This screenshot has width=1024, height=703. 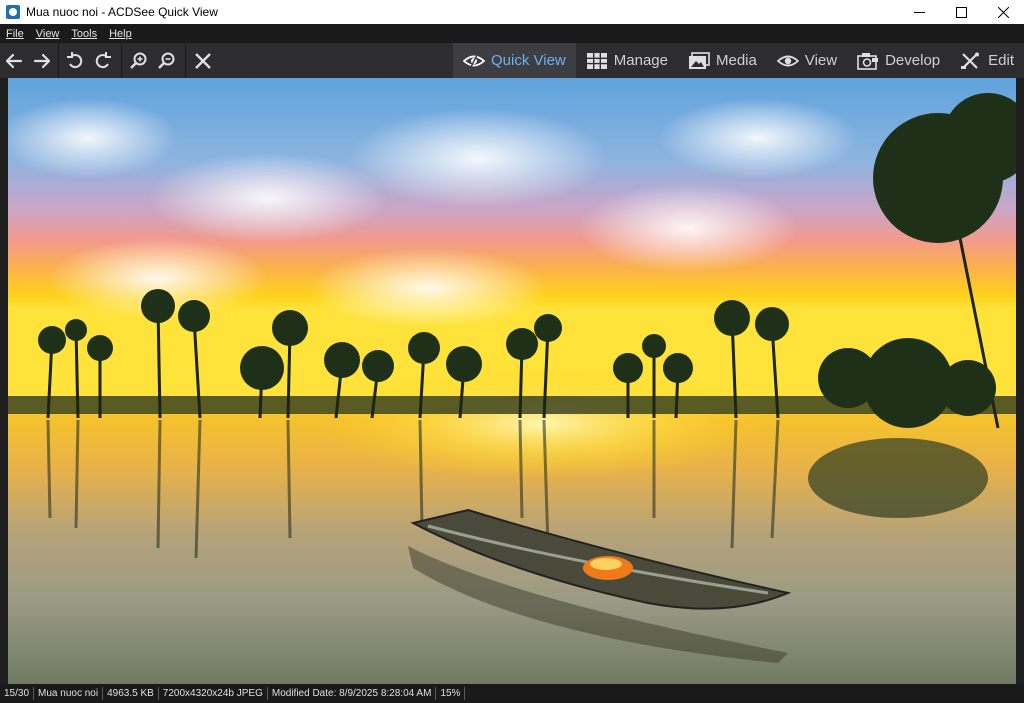 I want to click on next-image-button, so click(x=42, y=60).